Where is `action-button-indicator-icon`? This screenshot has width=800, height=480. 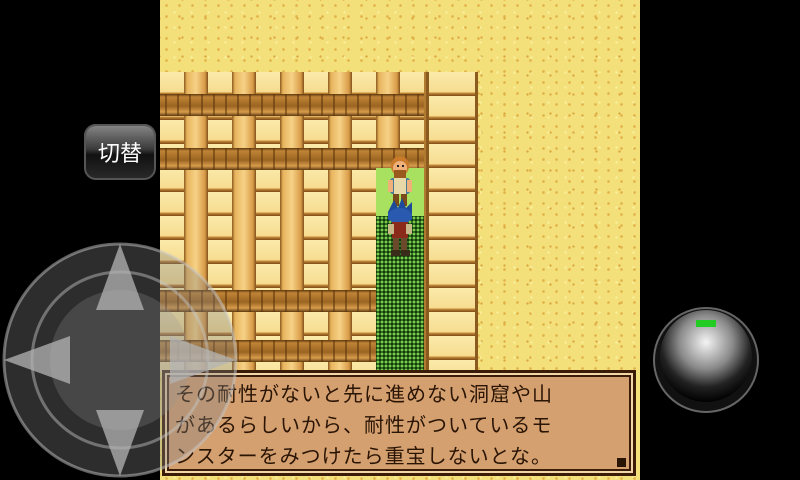 action-button-indicator-icon is located at coordinates (706, 323).